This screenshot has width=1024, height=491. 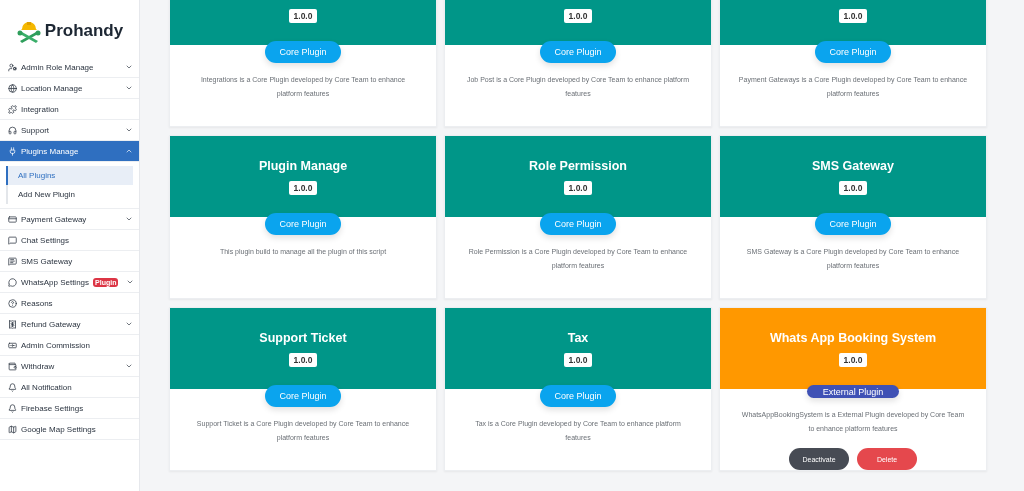 What do you see at coordinates (12, 240) in the screenshot?
I see `chat-icon` at bounding box center [12, 240].